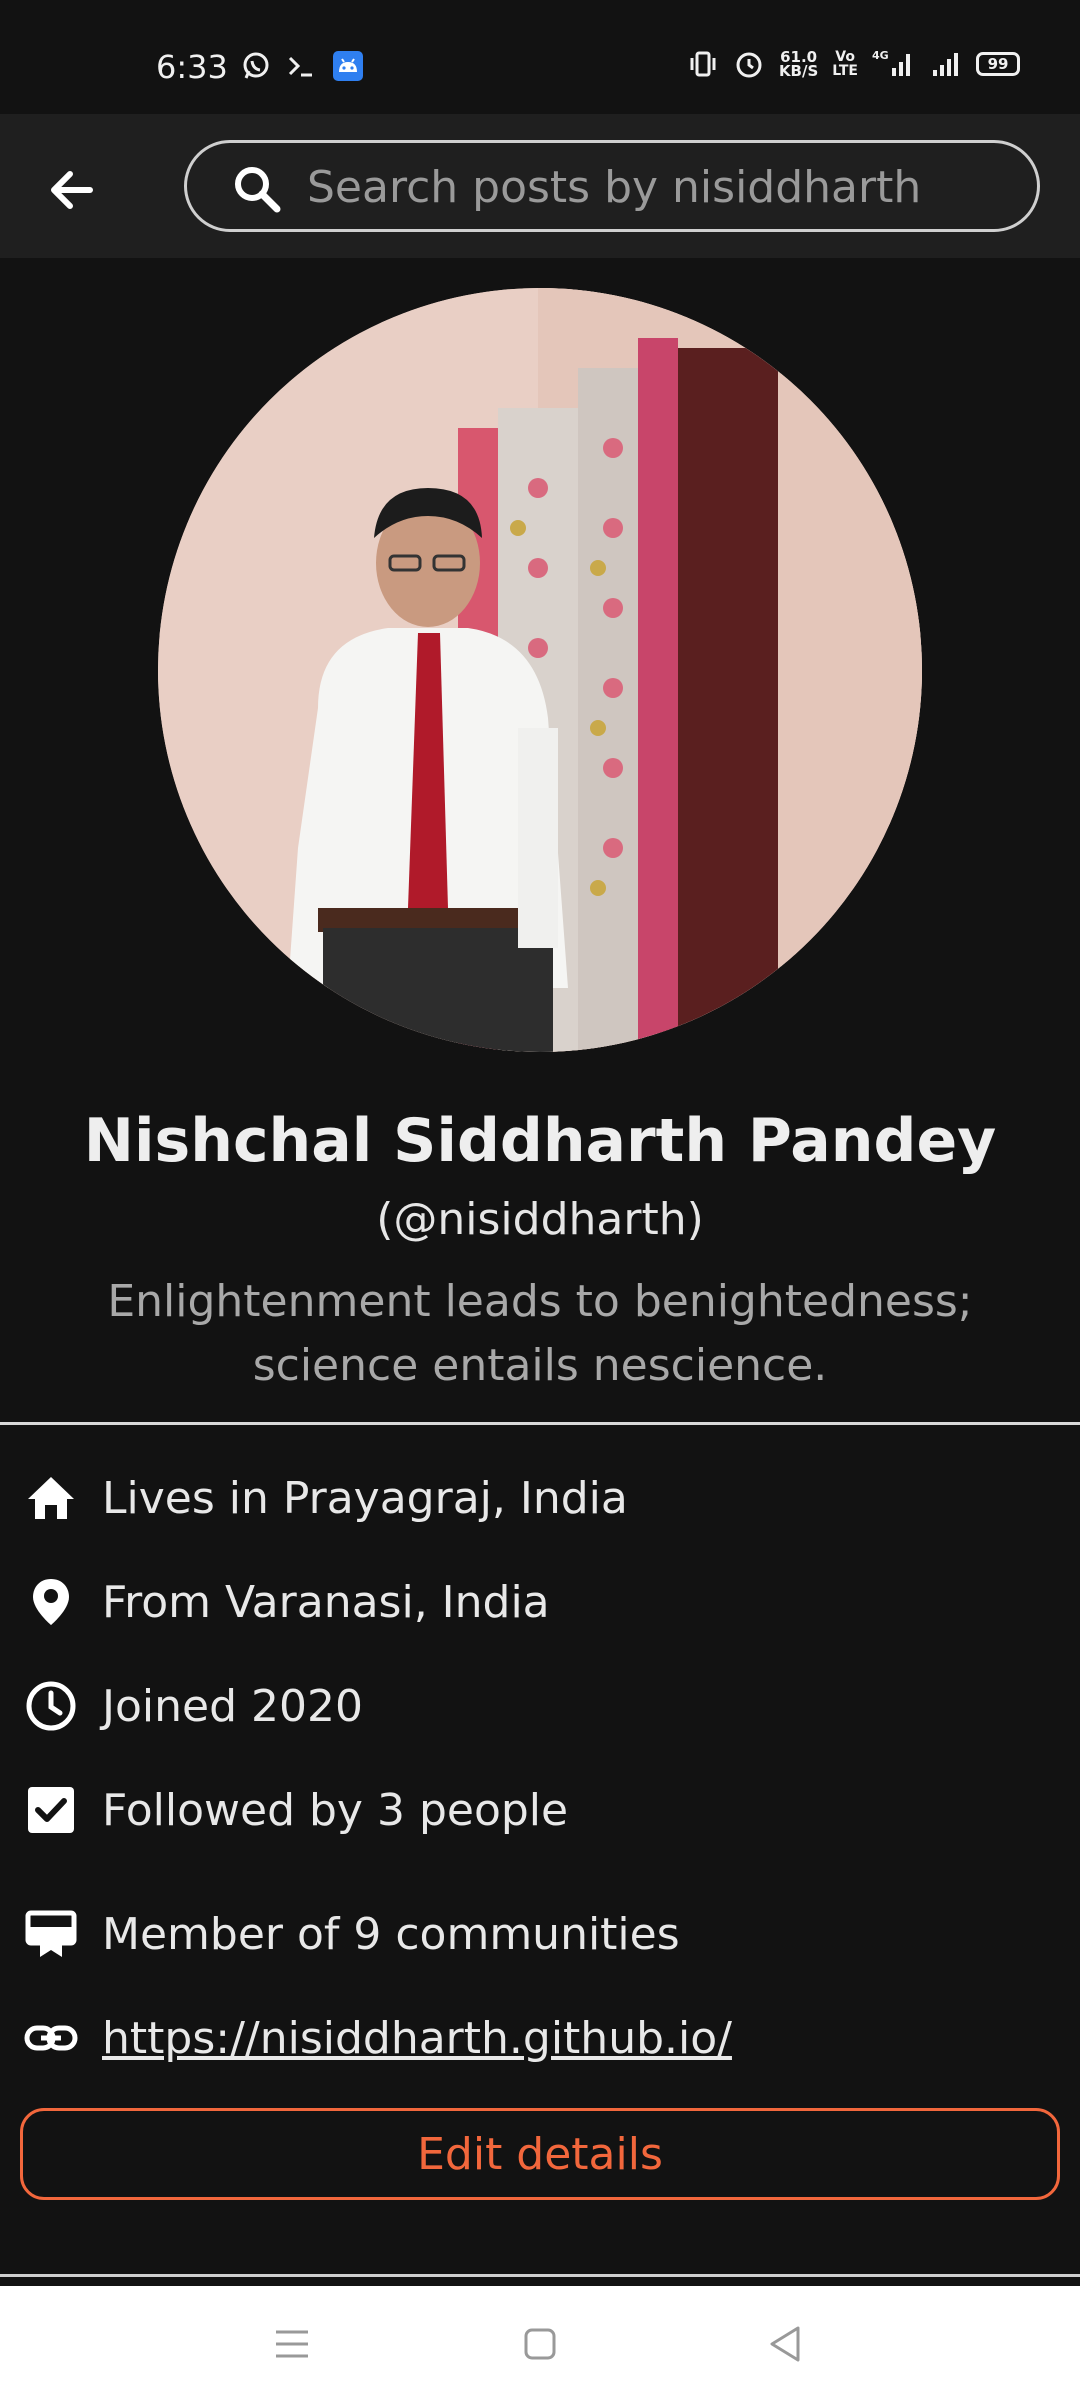 This screenshot has height=2400, width=1080. I want to click on detail-followers: Followed by 3 people, so click(540, 1810).